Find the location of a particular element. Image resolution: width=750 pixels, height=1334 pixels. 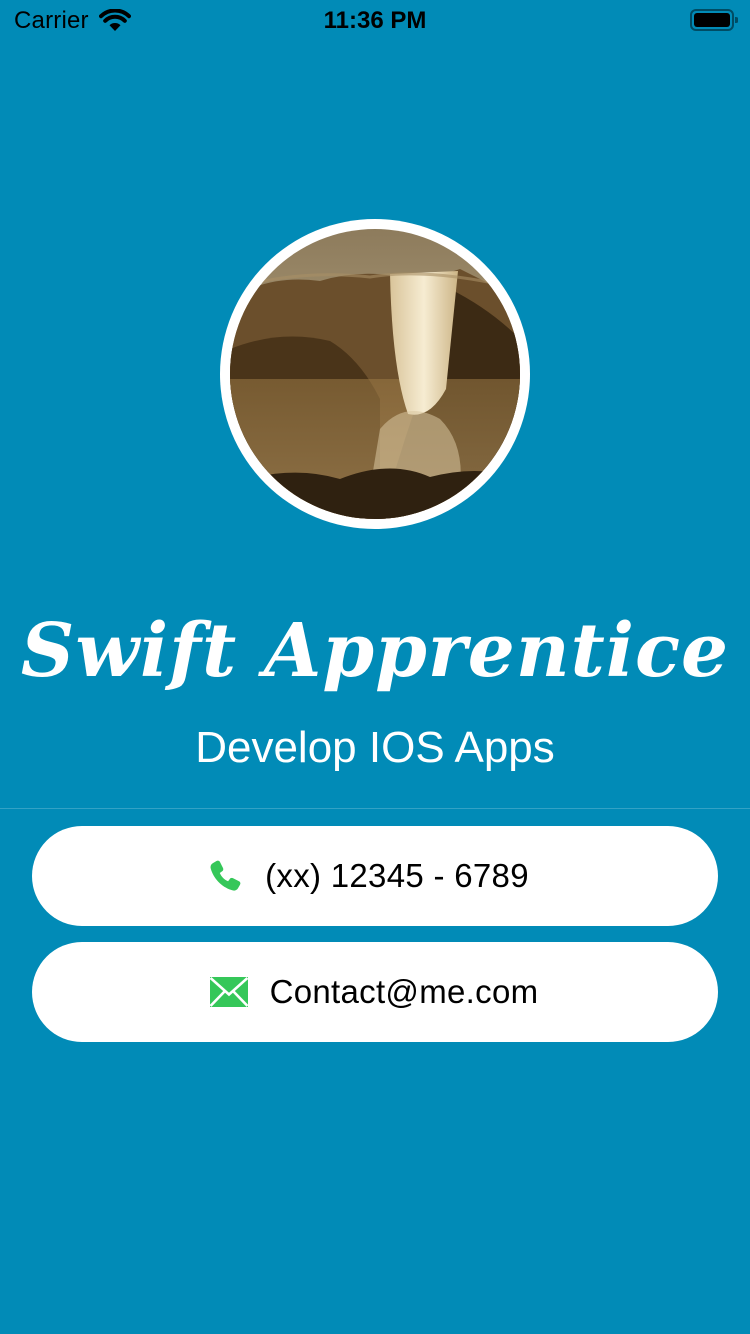

mail-icon is located at coordinates (228, 992).